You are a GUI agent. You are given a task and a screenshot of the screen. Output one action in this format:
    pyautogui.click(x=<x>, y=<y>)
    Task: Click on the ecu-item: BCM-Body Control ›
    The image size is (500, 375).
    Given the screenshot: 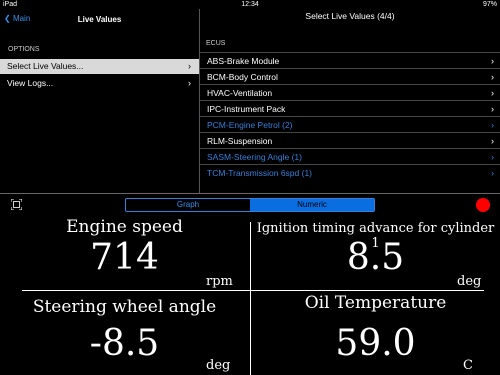 What is the action you would take?
    pyautogui.click(x=350, y=76)
    